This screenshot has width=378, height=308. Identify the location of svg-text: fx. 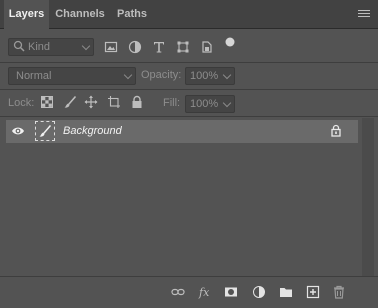
(204, 292).